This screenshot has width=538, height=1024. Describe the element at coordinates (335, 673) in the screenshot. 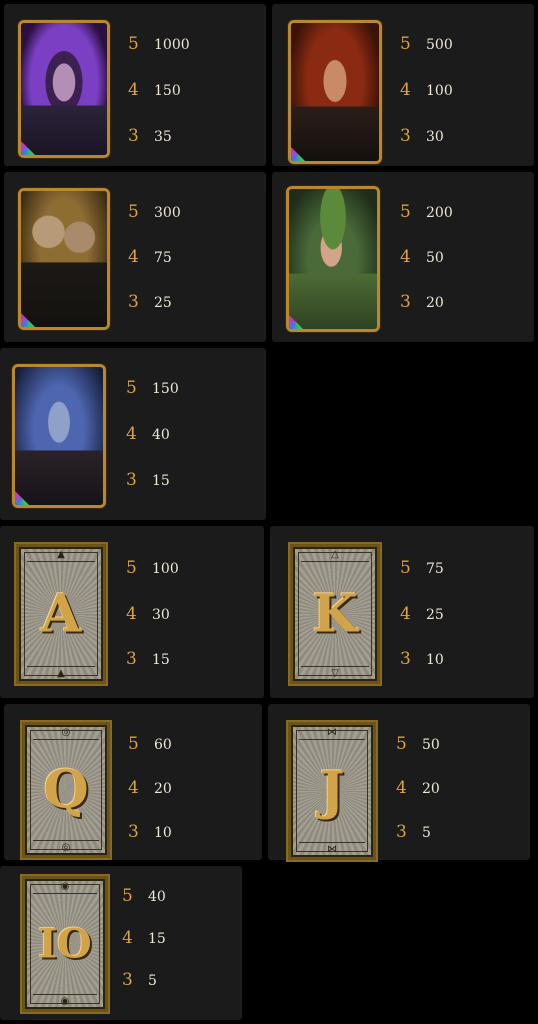

I see `triangle-ornament-icon: ▽` at that location.